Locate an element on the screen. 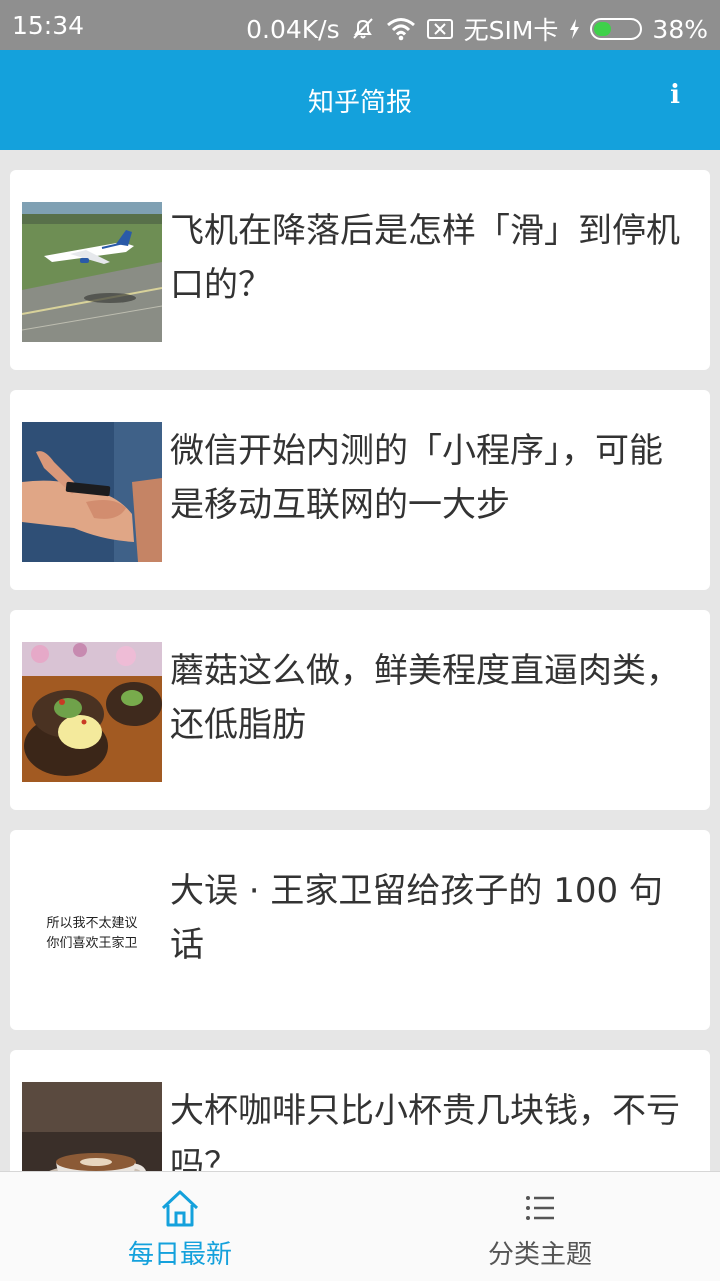 This screenshot has width=720, height=1281. image-text-line: 所以我不太建议 is located at coordinates (92, 923).